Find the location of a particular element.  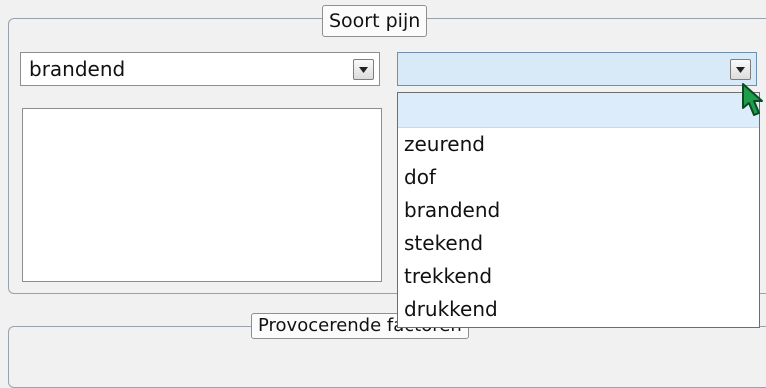

soort-pijn-legend: Soort pijn is located at coordinates (375, 21).